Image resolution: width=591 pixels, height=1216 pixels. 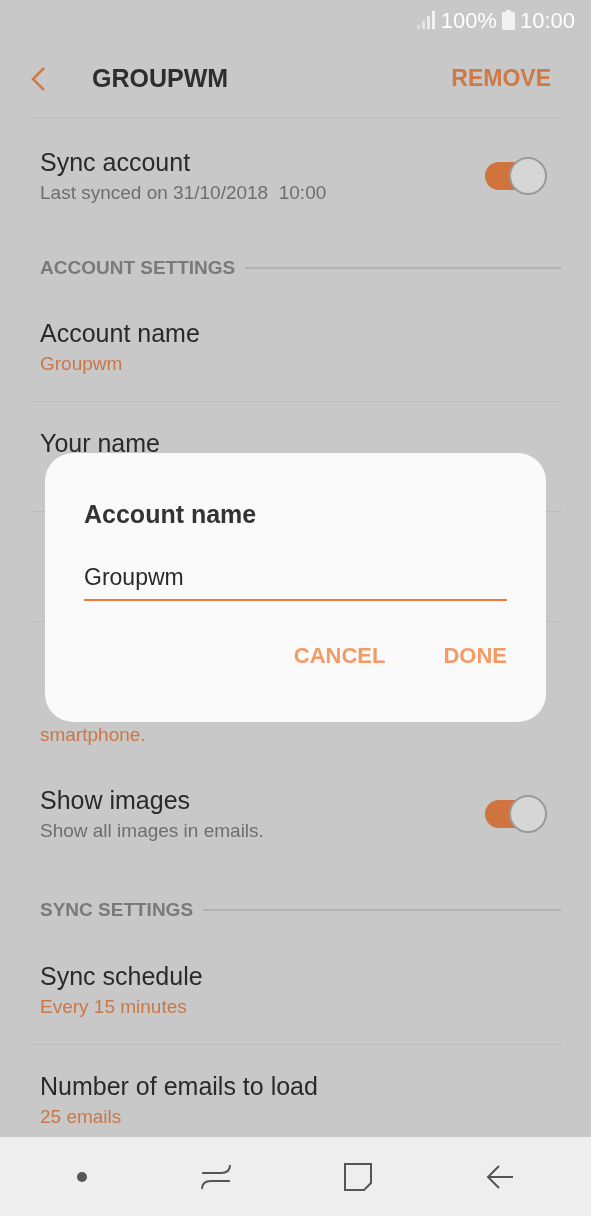 I want to click on setting-value: Every 15 minutes, so click(x=113, y=1007).